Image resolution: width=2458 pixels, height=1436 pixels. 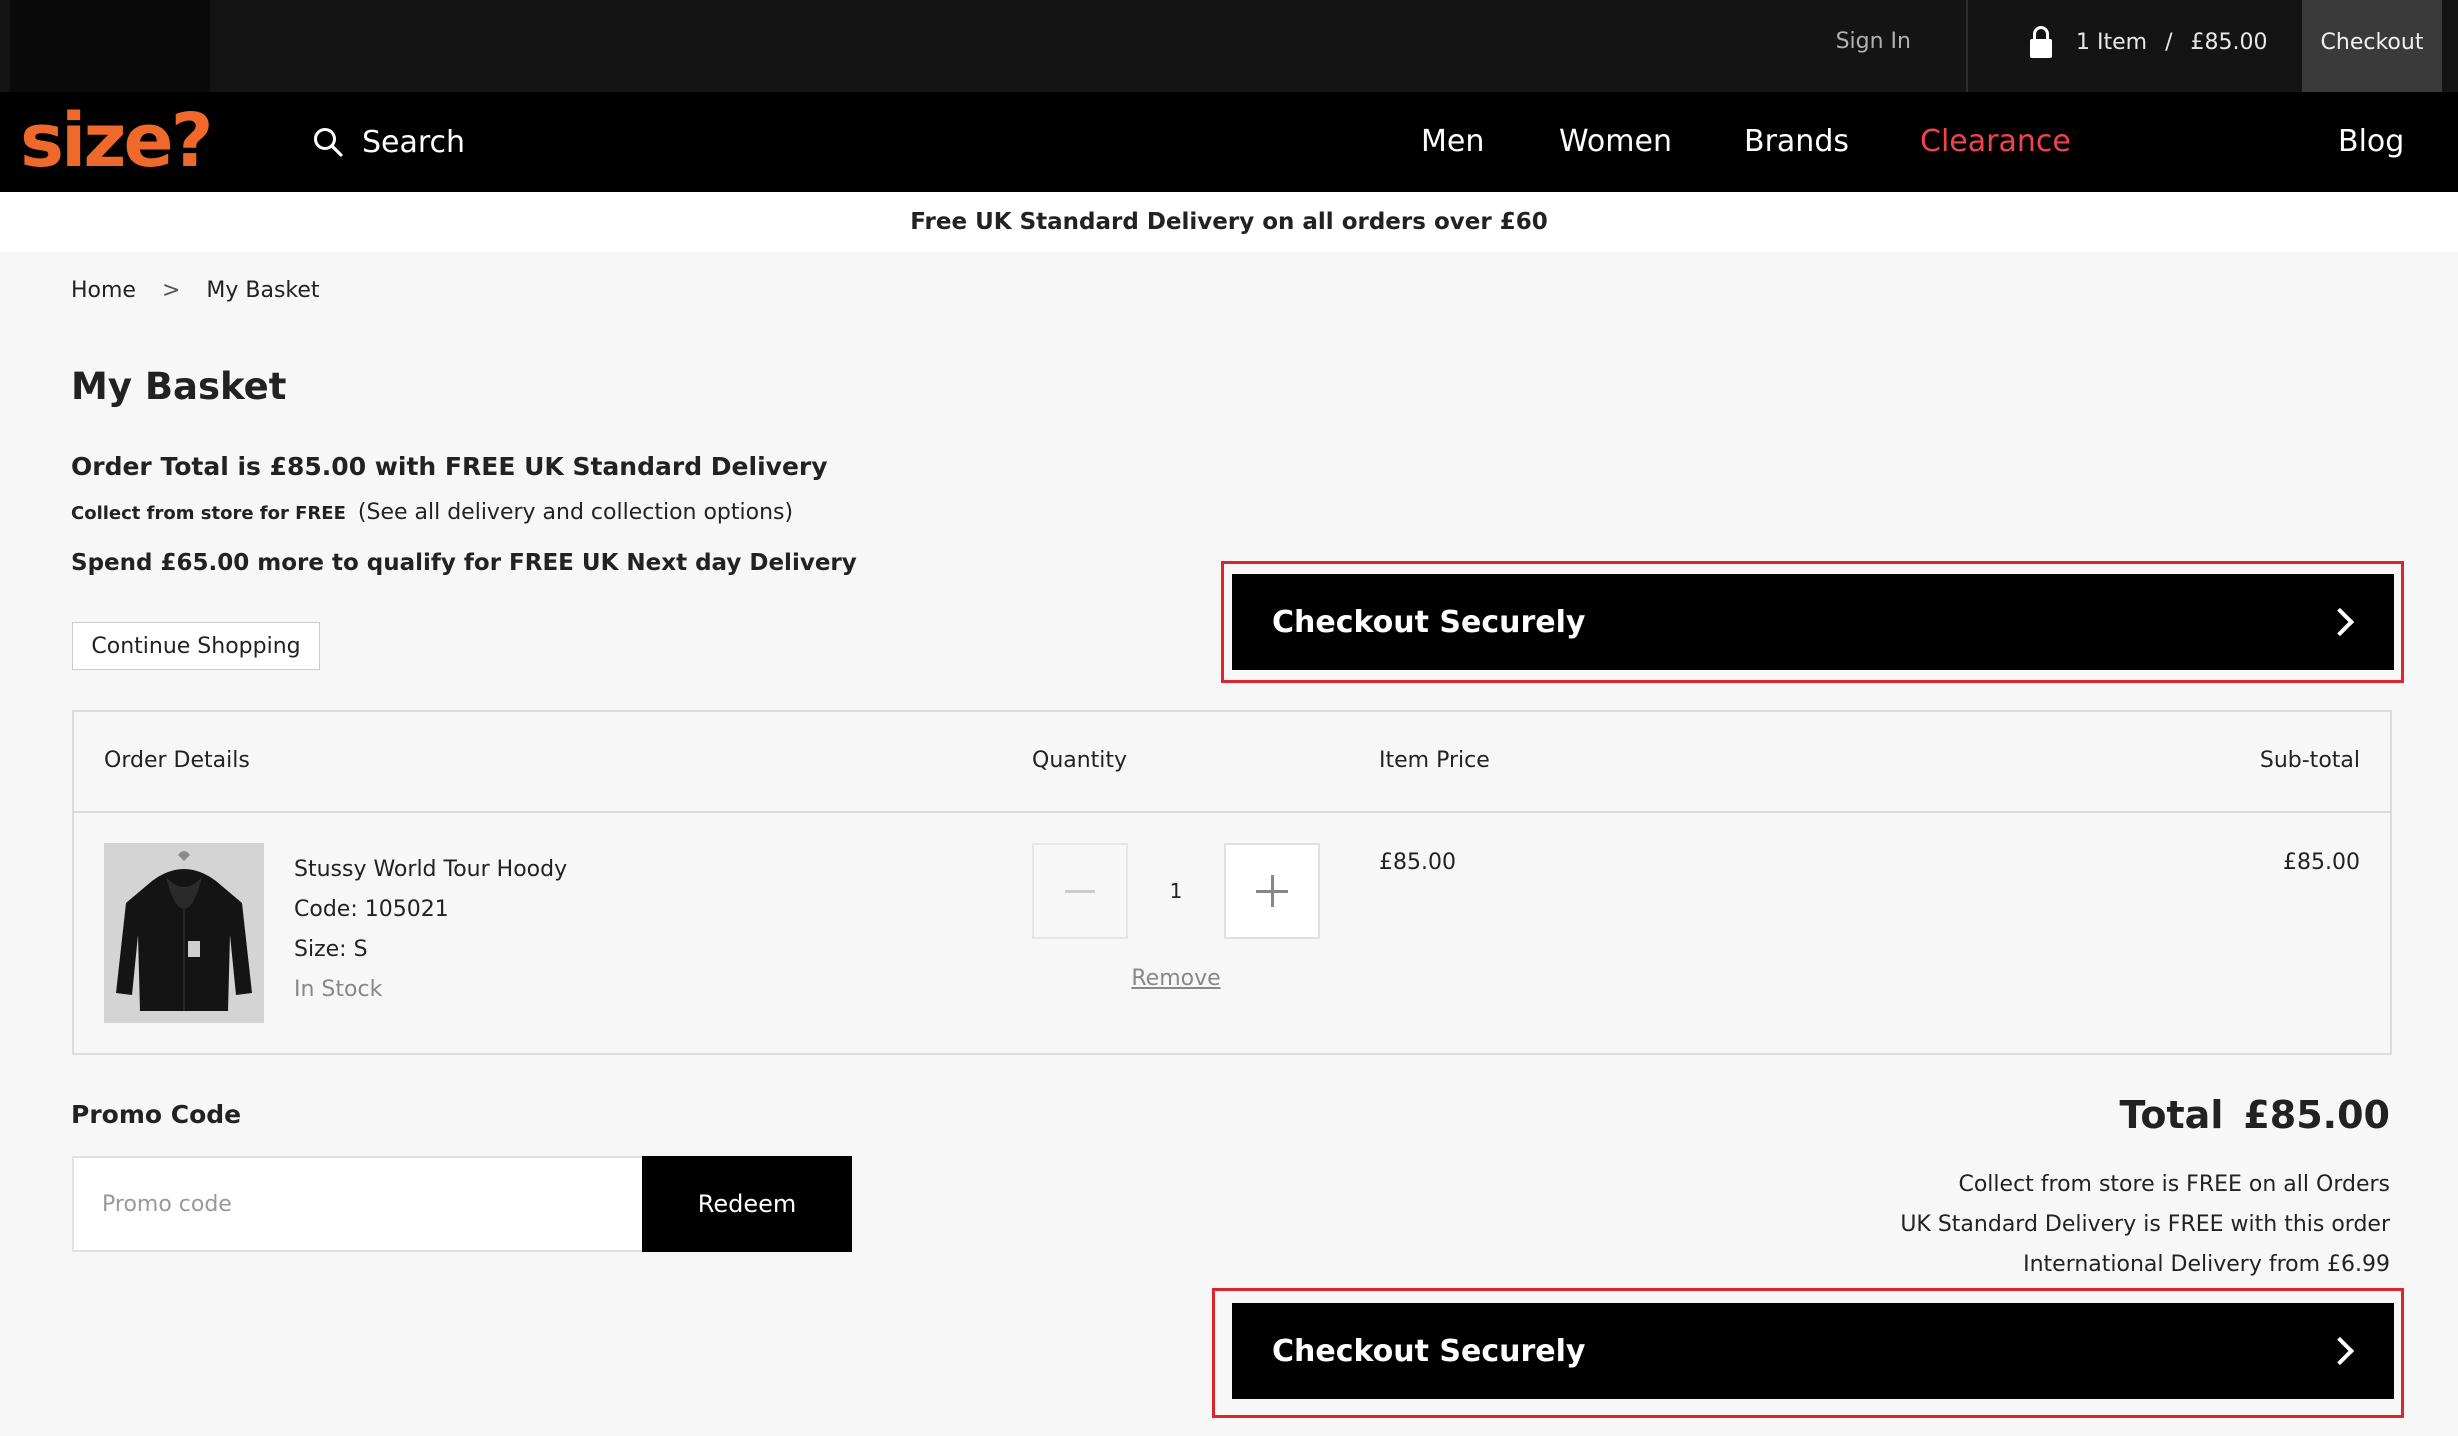 I want to click on hoodie-image, so click(x=184, y=933).